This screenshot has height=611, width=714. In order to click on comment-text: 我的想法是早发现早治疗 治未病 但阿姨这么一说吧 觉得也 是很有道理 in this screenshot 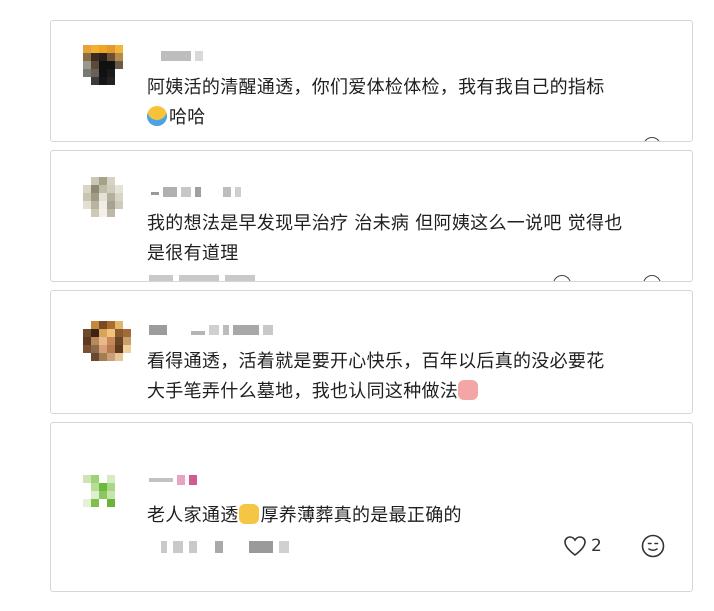, I will do `click(385, 238)`.